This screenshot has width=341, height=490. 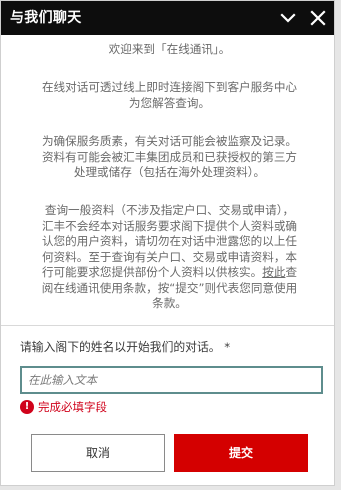 I want to click on error-message: 完成必填字段, so click(x=72, y=407).